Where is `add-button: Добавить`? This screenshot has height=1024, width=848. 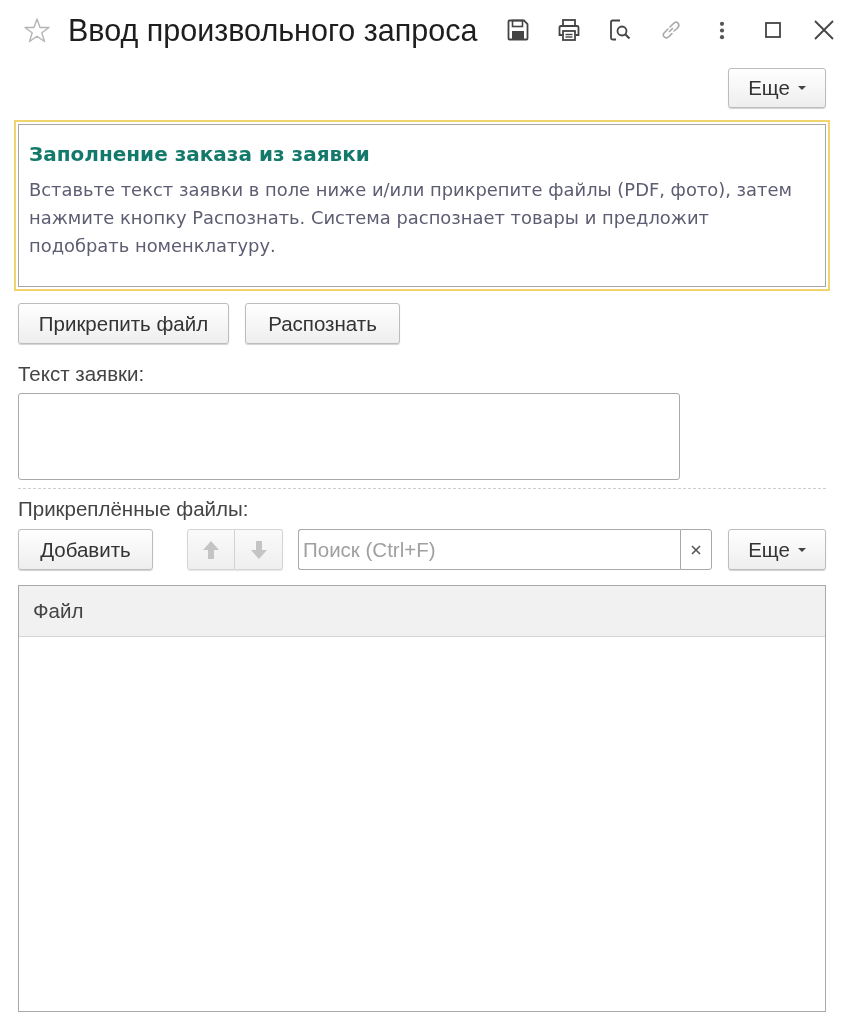
add-button: Добавить is located at coordinates (85, 549).